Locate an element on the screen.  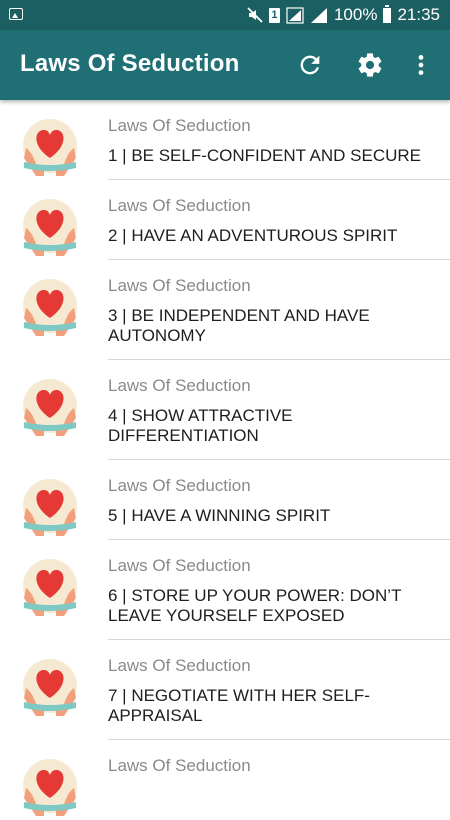
item-title is located at coordinates (272, 793).